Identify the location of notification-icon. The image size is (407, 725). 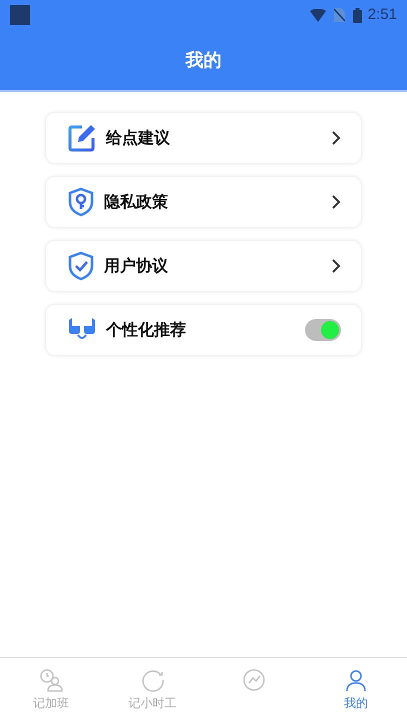
(20, 15).